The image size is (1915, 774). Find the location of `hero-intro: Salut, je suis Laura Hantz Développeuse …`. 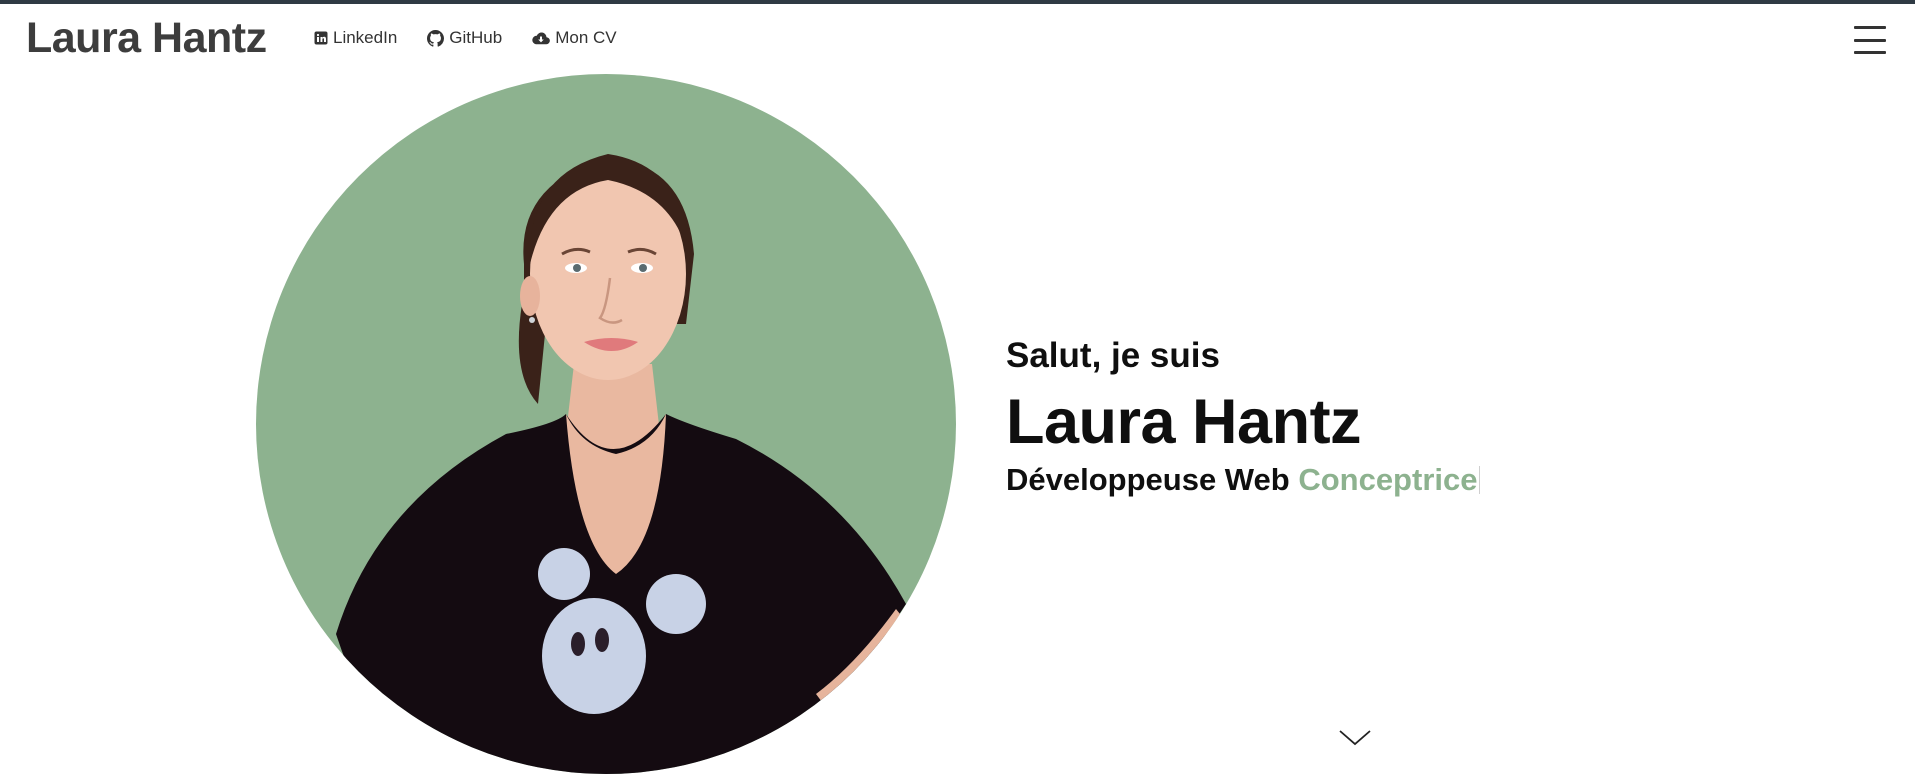

hero-intro: Salut, je suis Laura Hantz Développeuse … is located at coordinates (1243, 417).